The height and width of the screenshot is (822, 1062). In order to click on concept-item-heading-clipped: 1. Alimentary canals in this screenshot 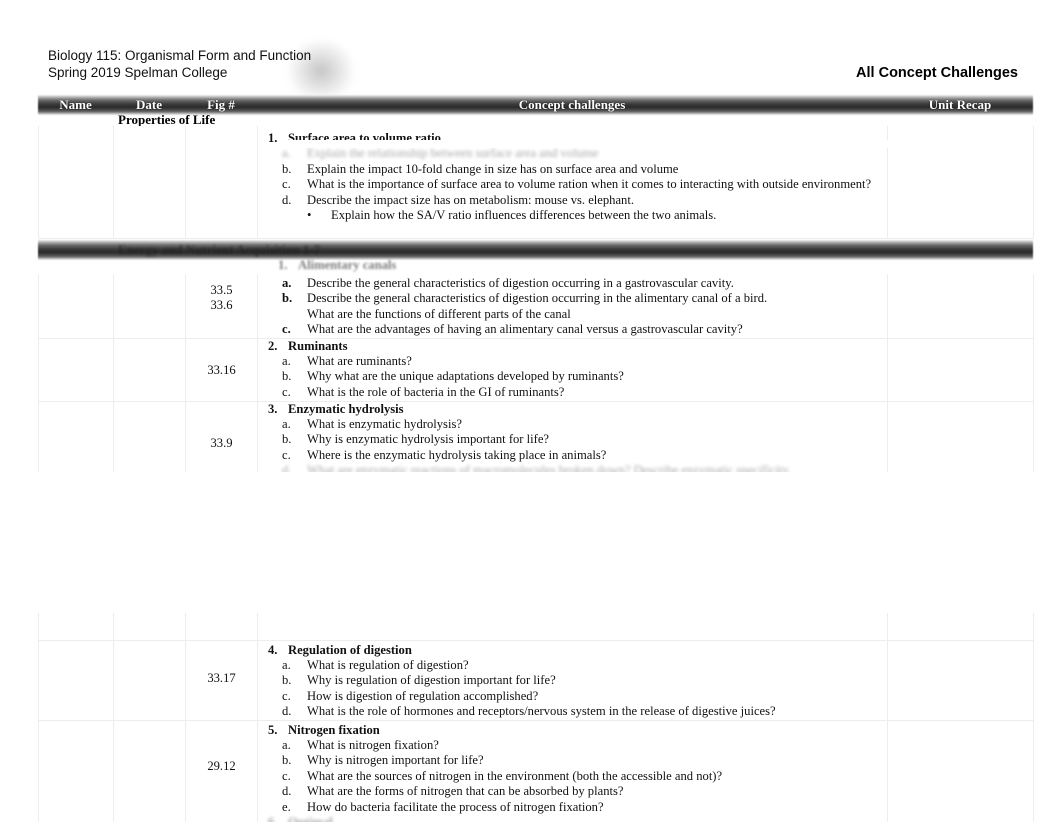, I will do `click(535, 265)`.